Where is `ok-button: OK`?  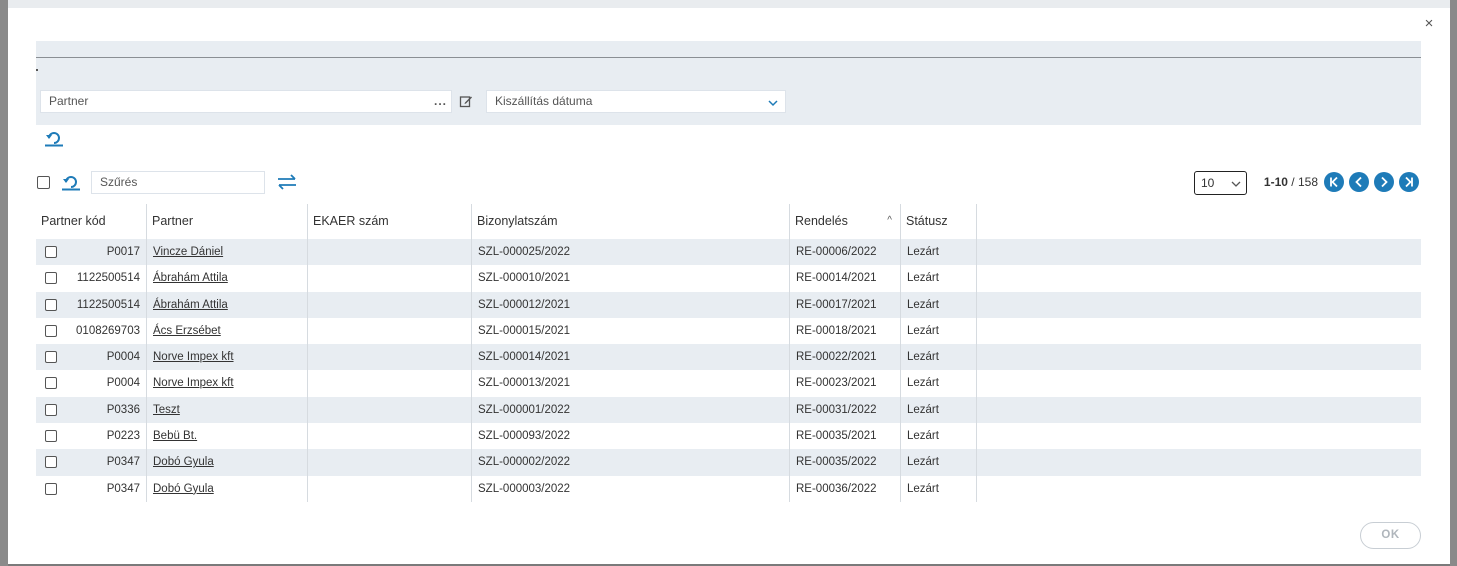
ok-button: OK is located at coordinates (1390, 535).